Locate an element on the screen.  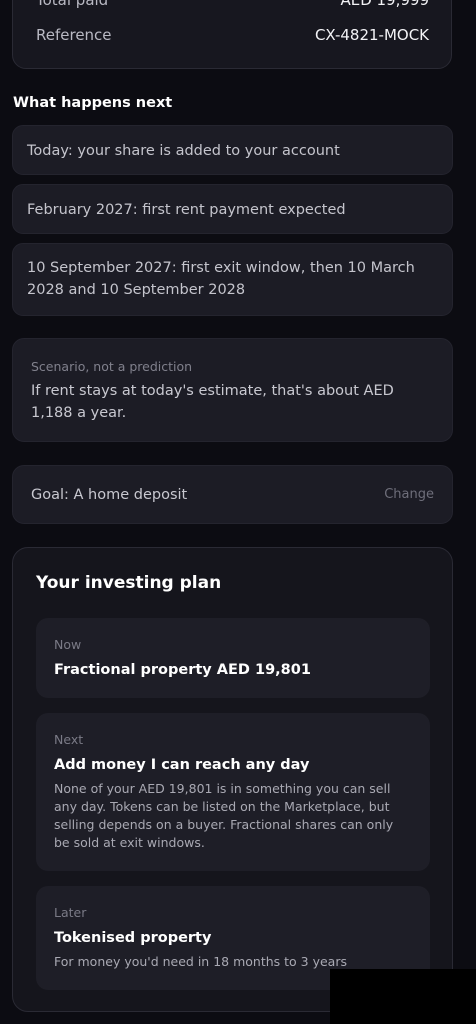
plan-stage-label: Later is located at coordinates (70, 912).